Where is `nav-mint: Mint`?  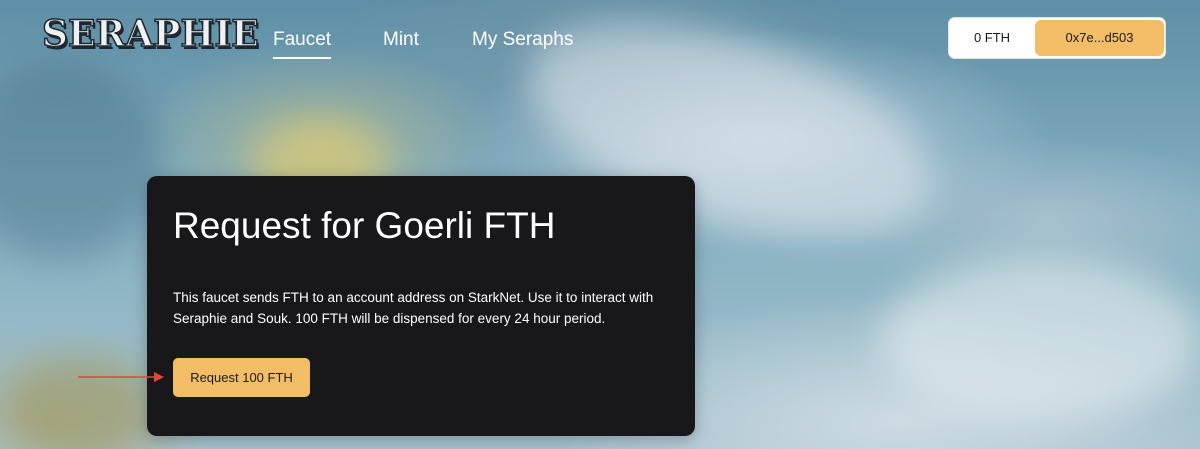 nav-mint: Mint is located at coordinates (401, 43).